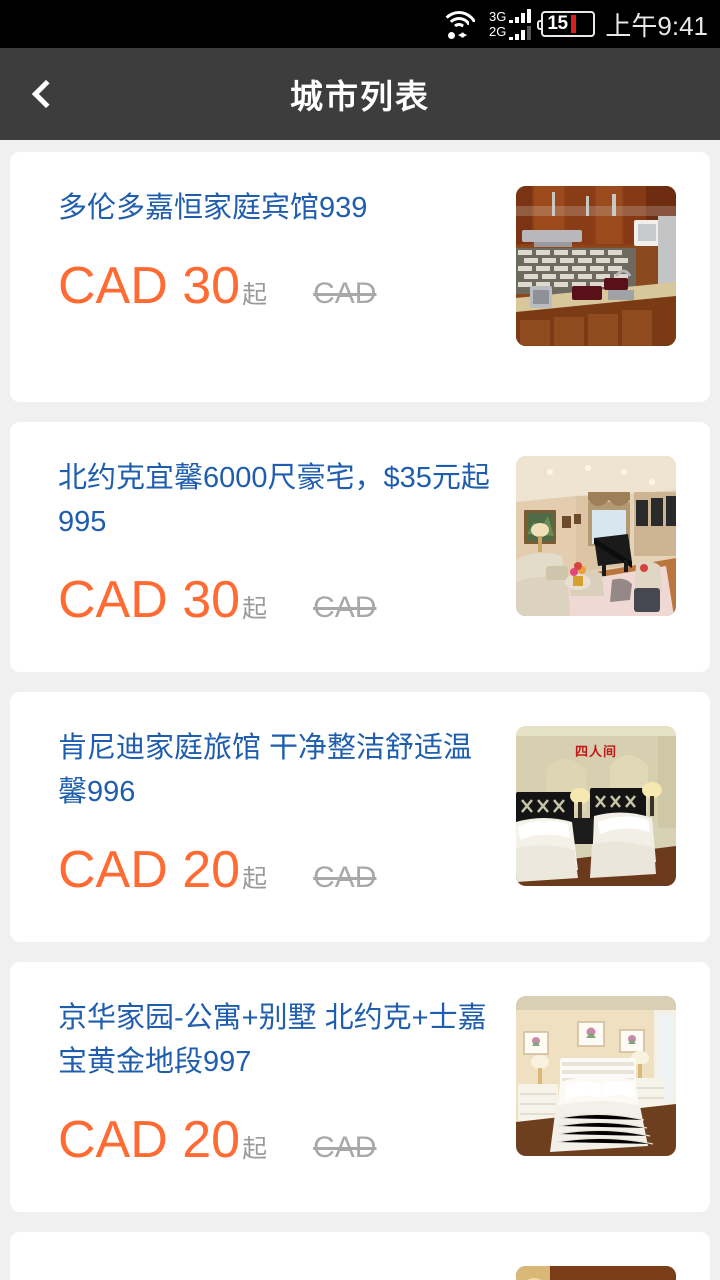 This screenshot has width=720, height=1280. Describe the element at coordinates (656, 25) in the screenshot. I see `status-bar-clock: 上午9:41` at that location.